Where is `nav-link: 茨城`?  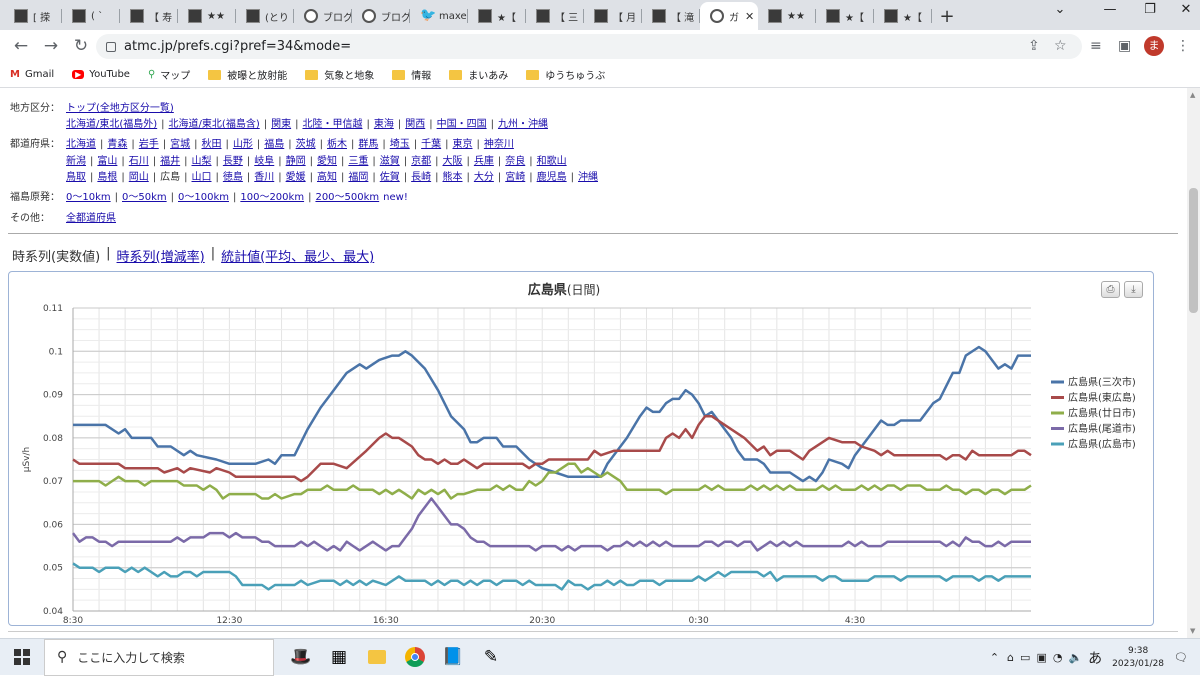 nav-link: 茨城 is located at coordinates (306, 144).